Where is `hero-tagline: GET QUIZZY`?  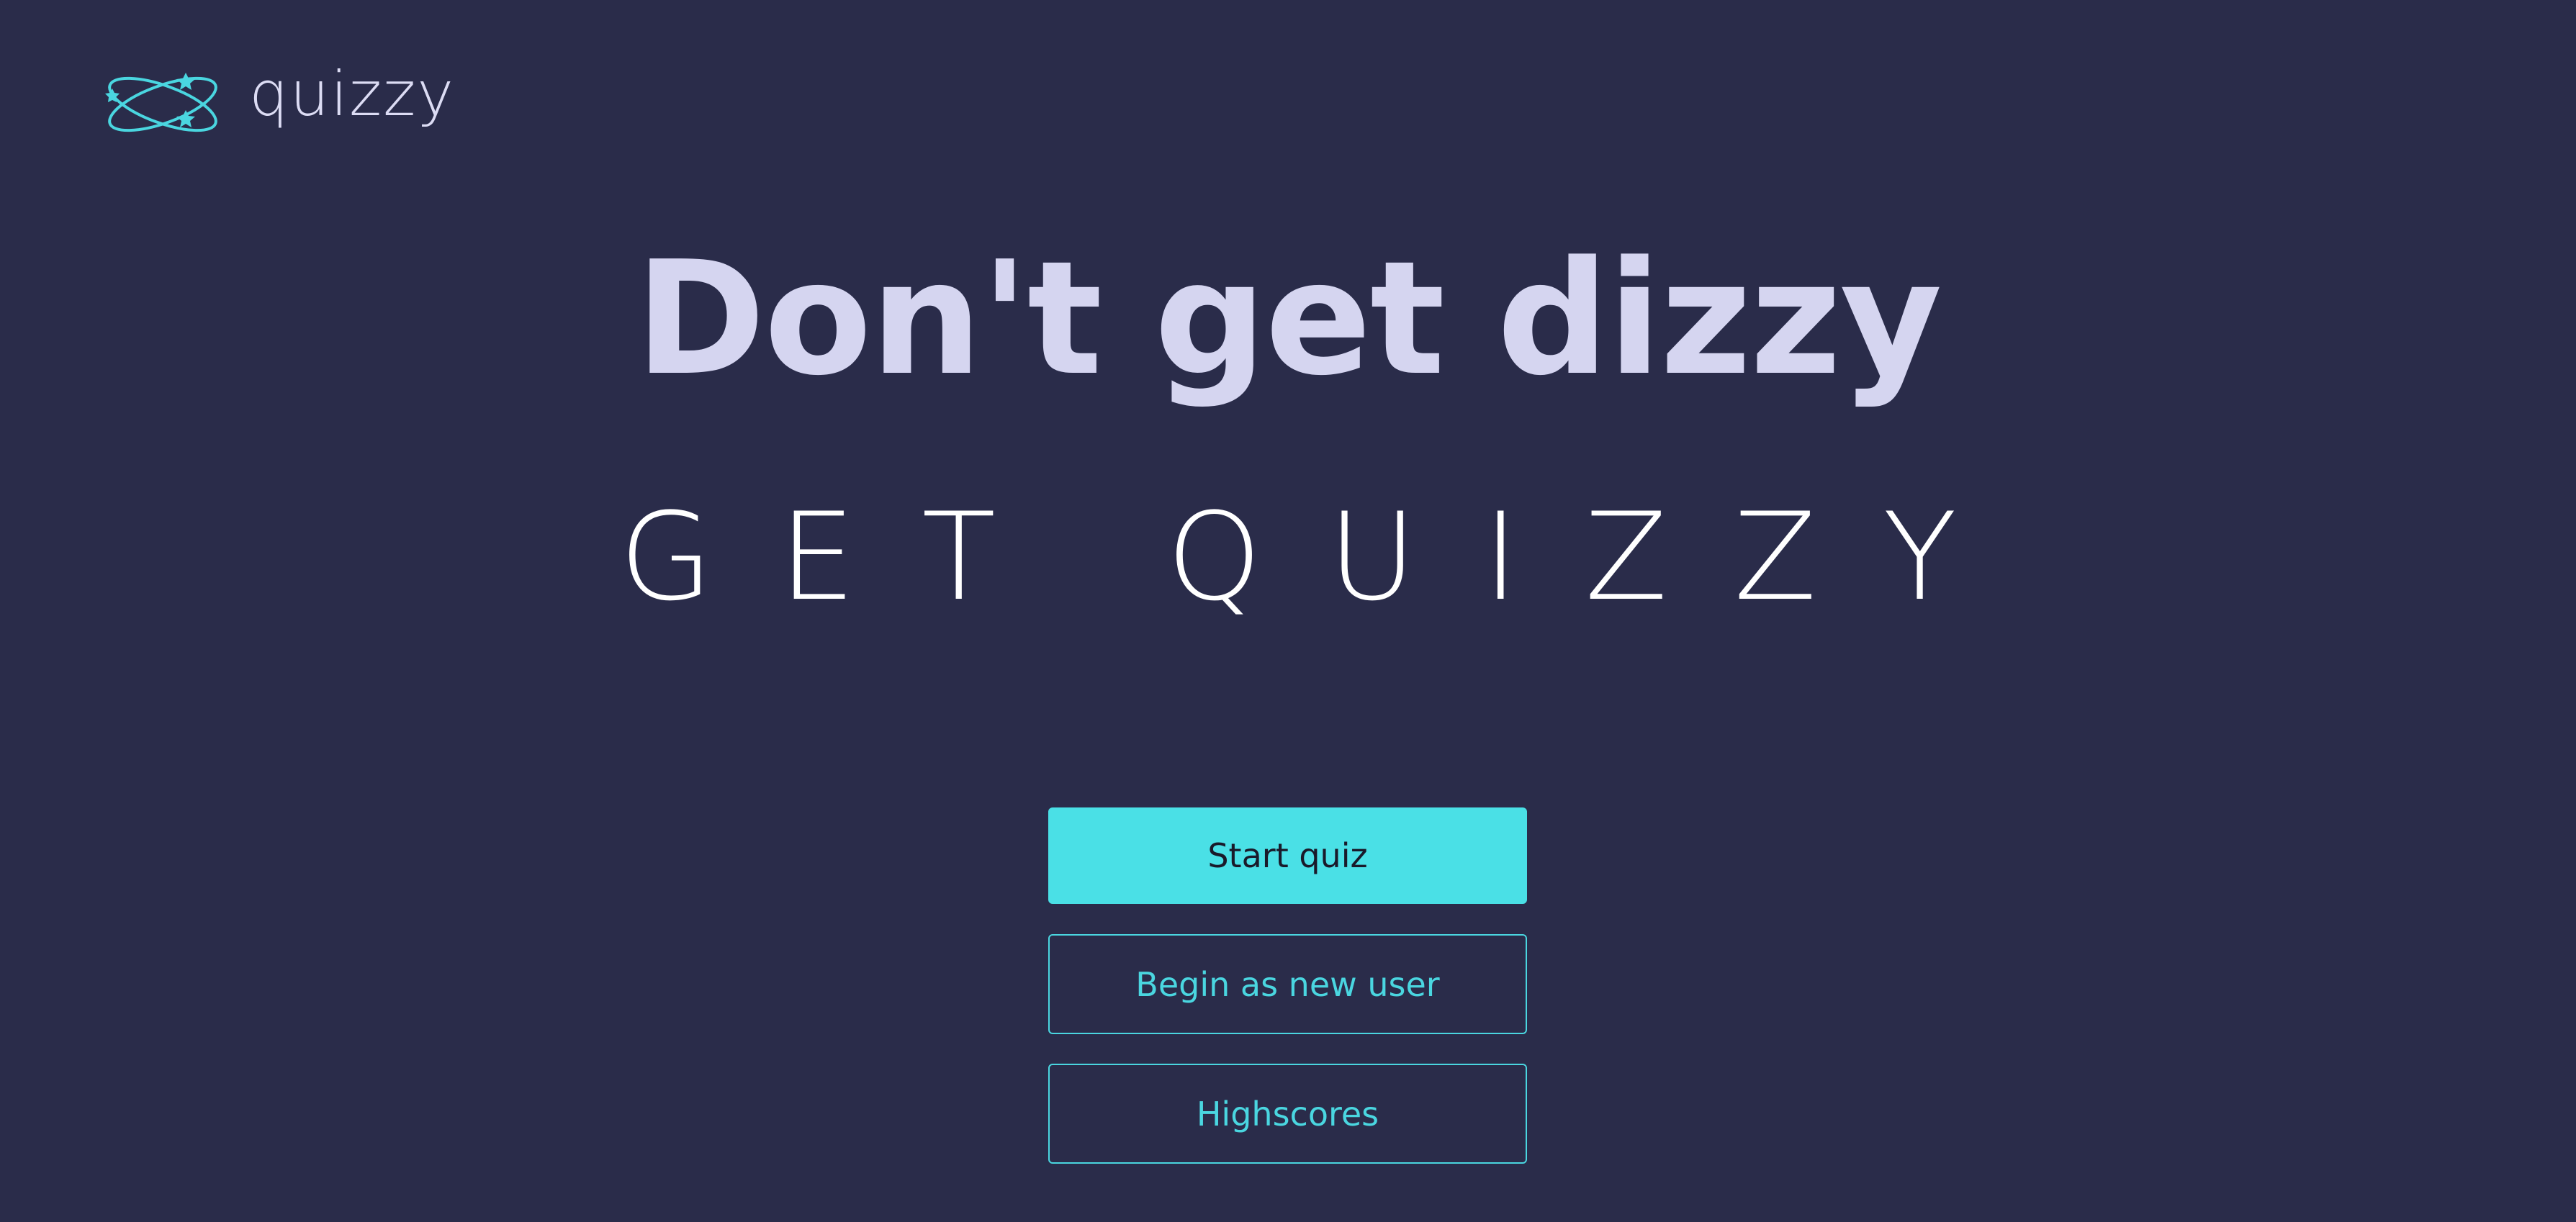
hero-tagline: GET QUIZZY is located at coordinates (1321, 557).